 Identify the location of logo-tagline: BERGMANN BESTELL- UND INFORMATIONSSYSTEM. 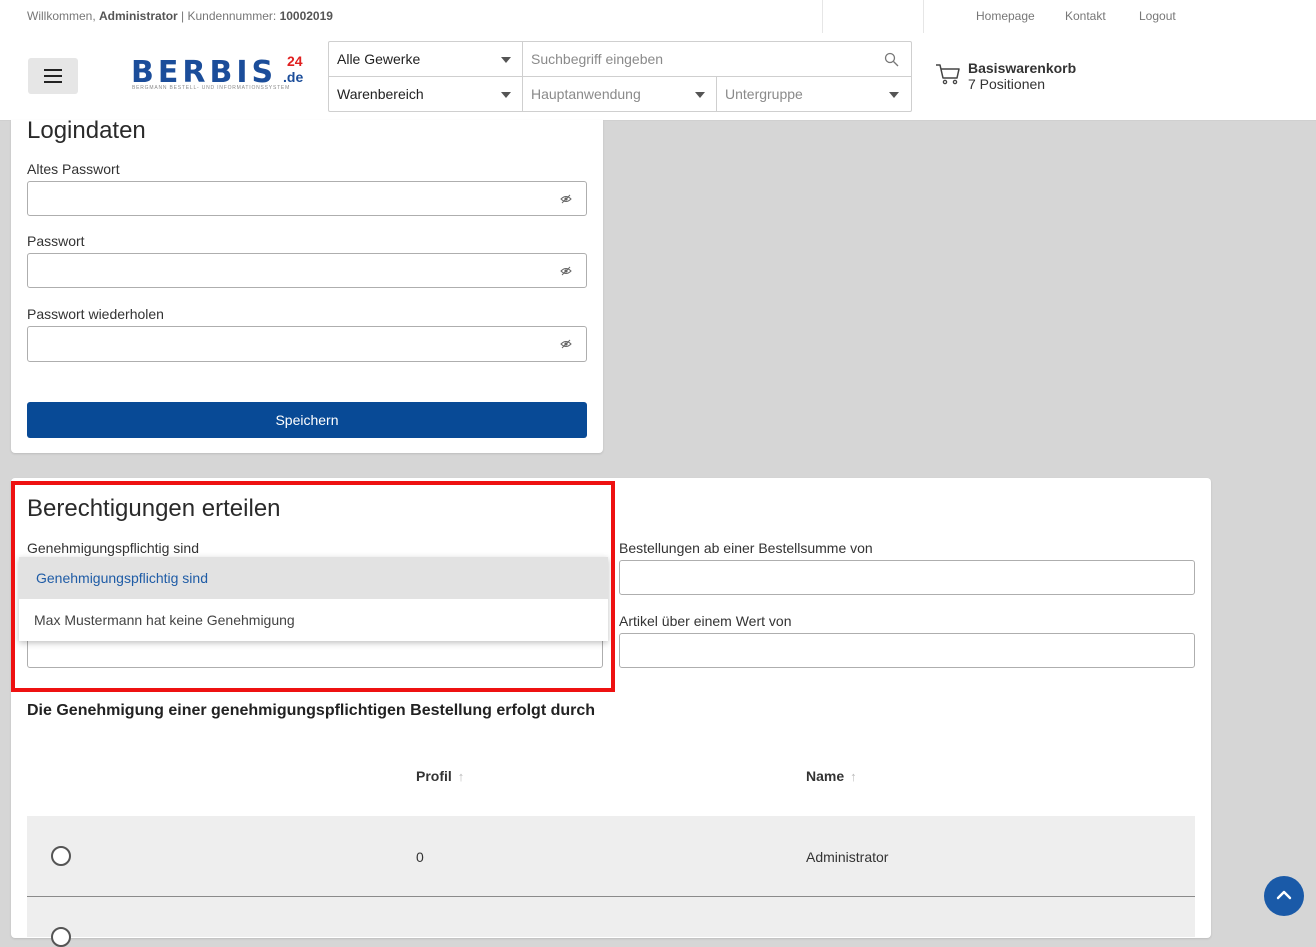
(211, 88).